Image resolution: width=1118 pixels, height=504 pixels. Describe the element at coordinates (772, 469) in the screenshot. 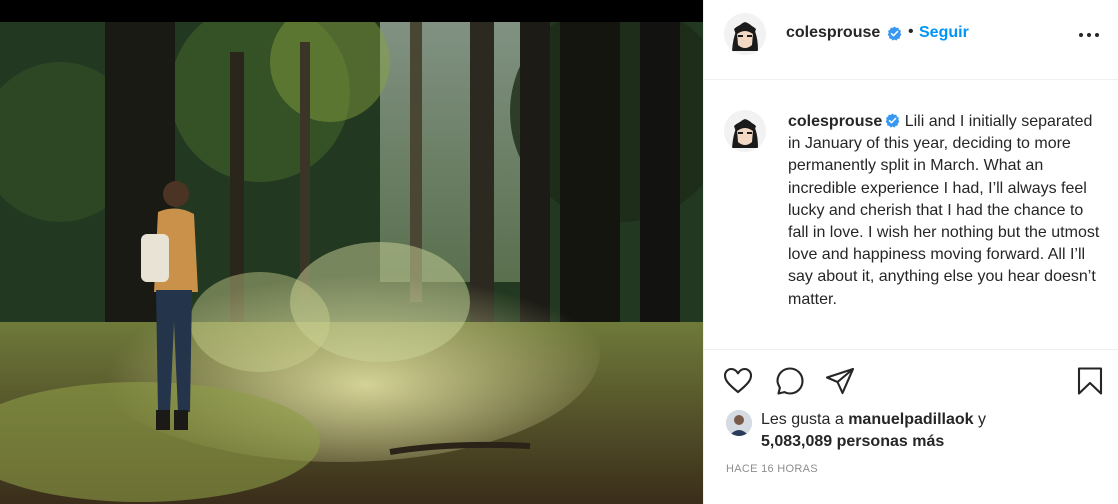

I see `post-timestamp: HACE 16 HORAS` at that location.